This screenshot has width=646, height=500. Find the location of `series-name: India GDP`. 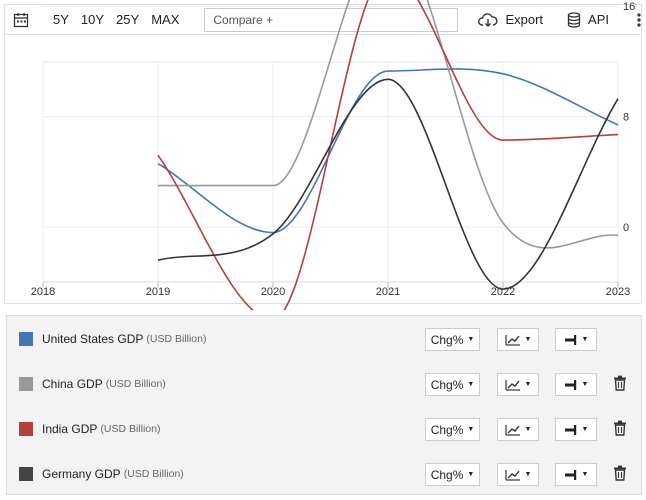

series-name: India GDP is located at coordinates (70, 428).